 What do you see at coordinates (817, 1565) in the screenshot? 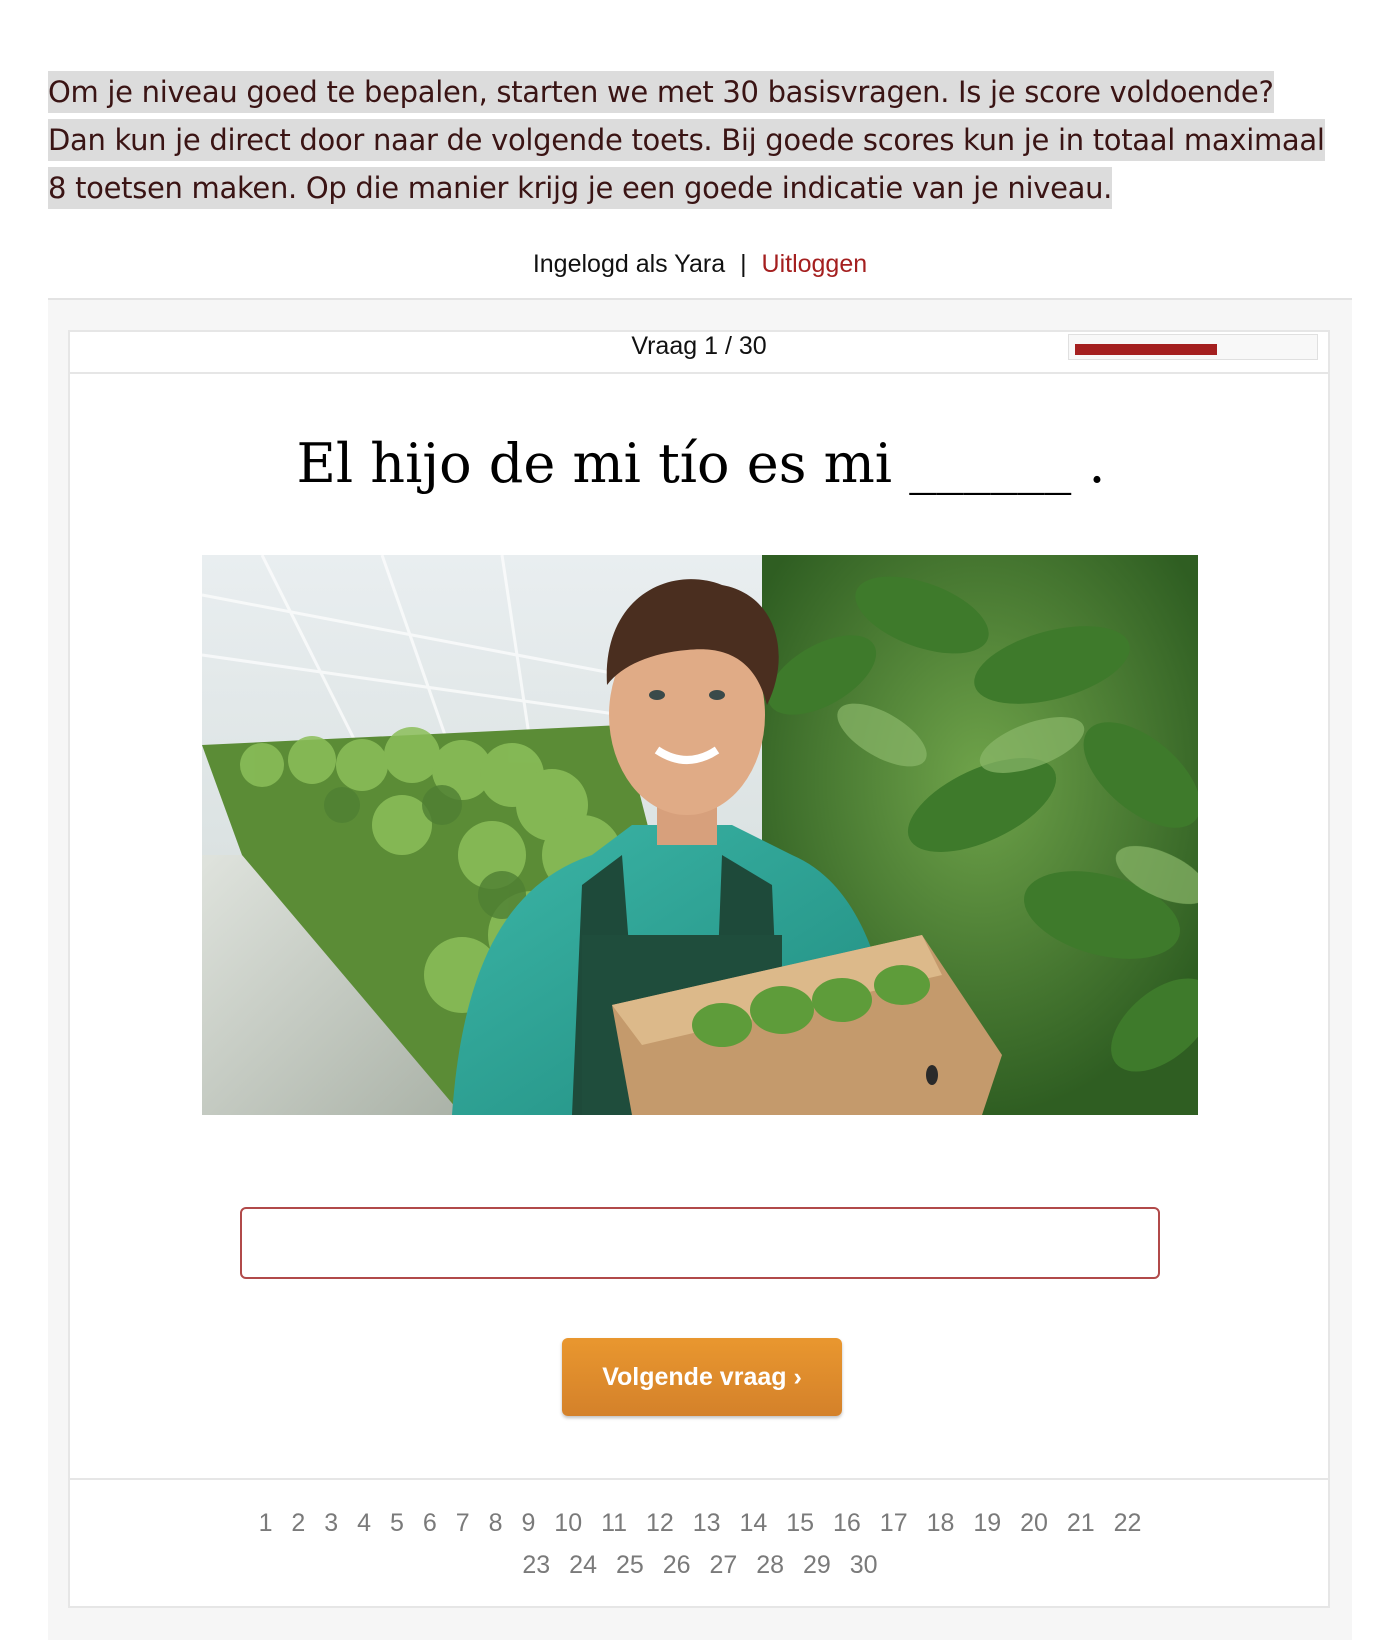
I see `page-link: 29` at bounding box center [817, 1565].